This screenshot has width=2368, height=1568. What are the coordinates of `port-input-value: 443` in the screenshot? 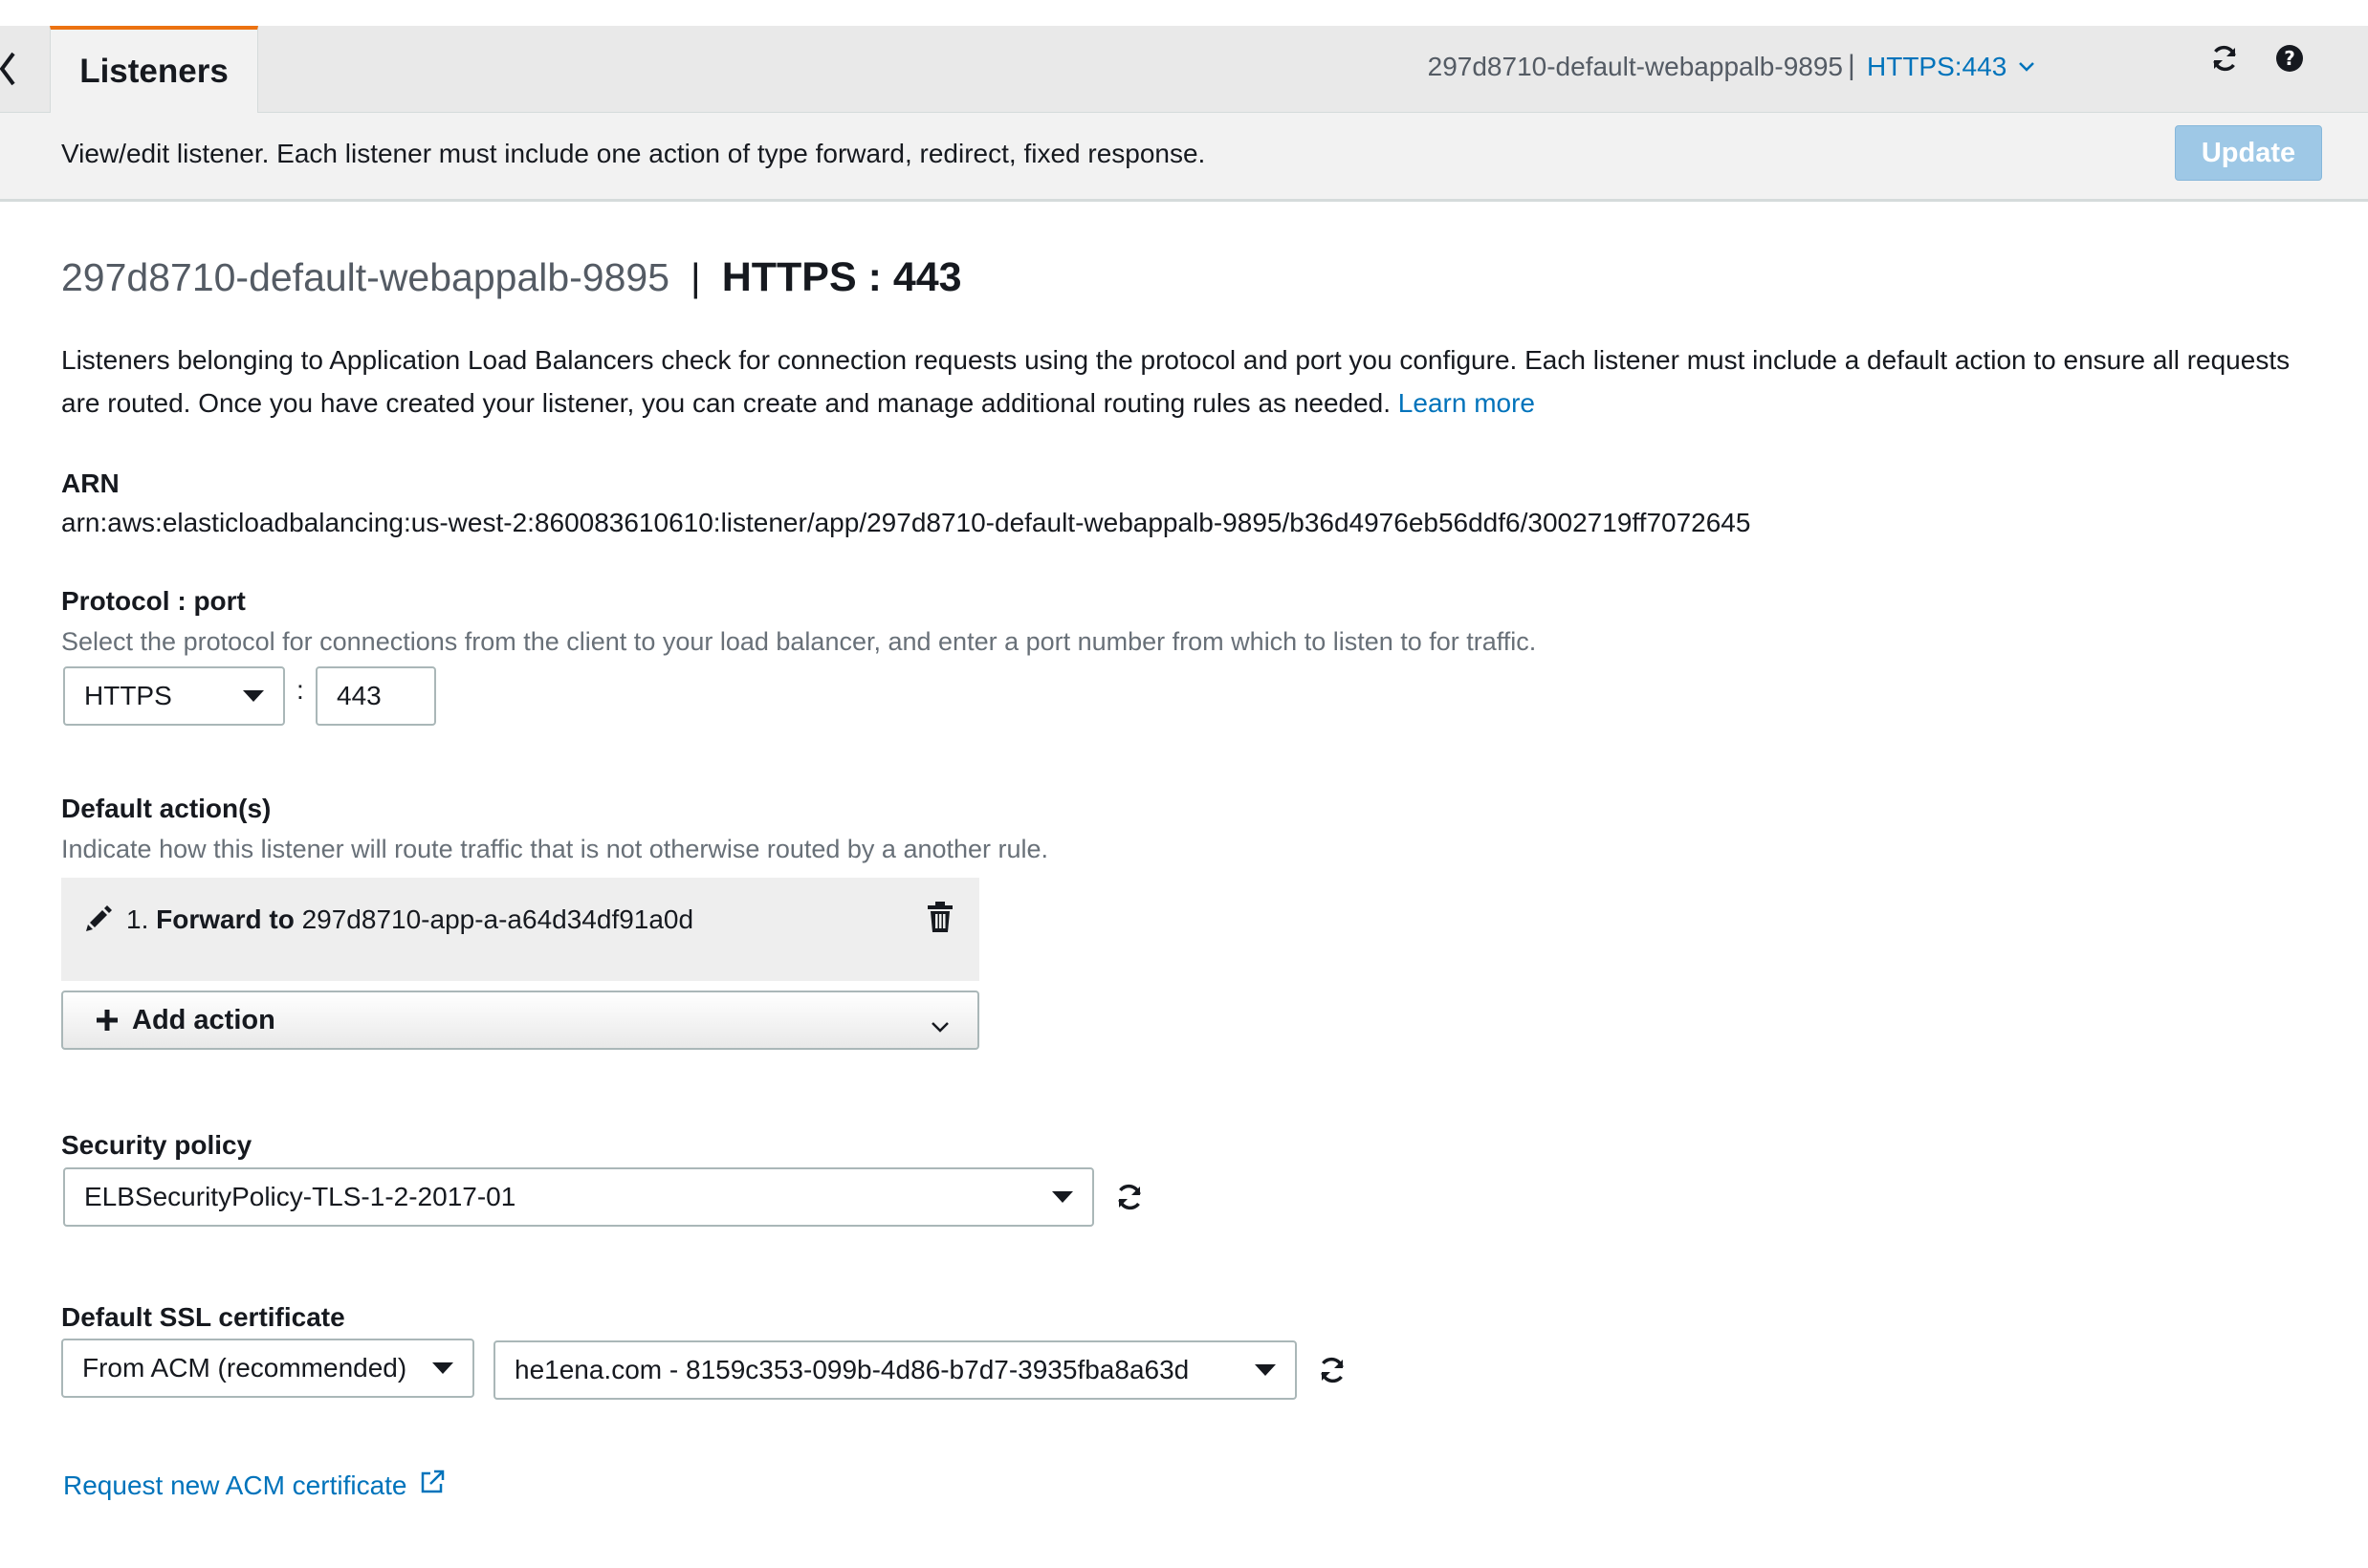 It's located at (359, 695).